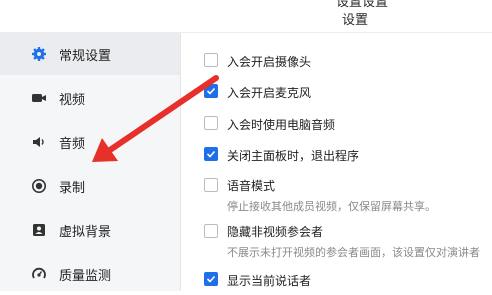 The image size is (492, 295). Describe the element at coordinates (39, 230) in the screenshot. I see `person-background-icon` at that location.